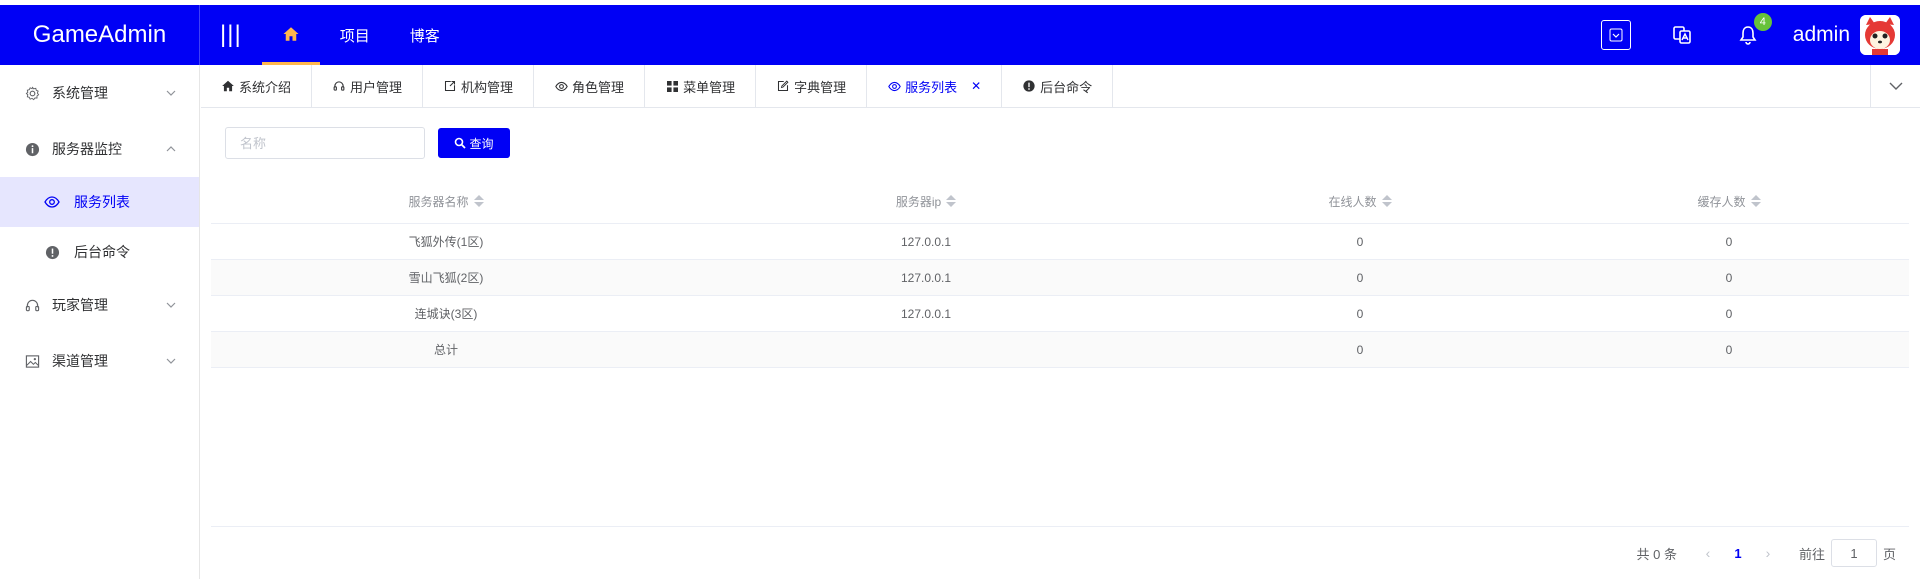 This screenshot has height=579, width=1920. I want to click on search-icon, so click(461, 143).